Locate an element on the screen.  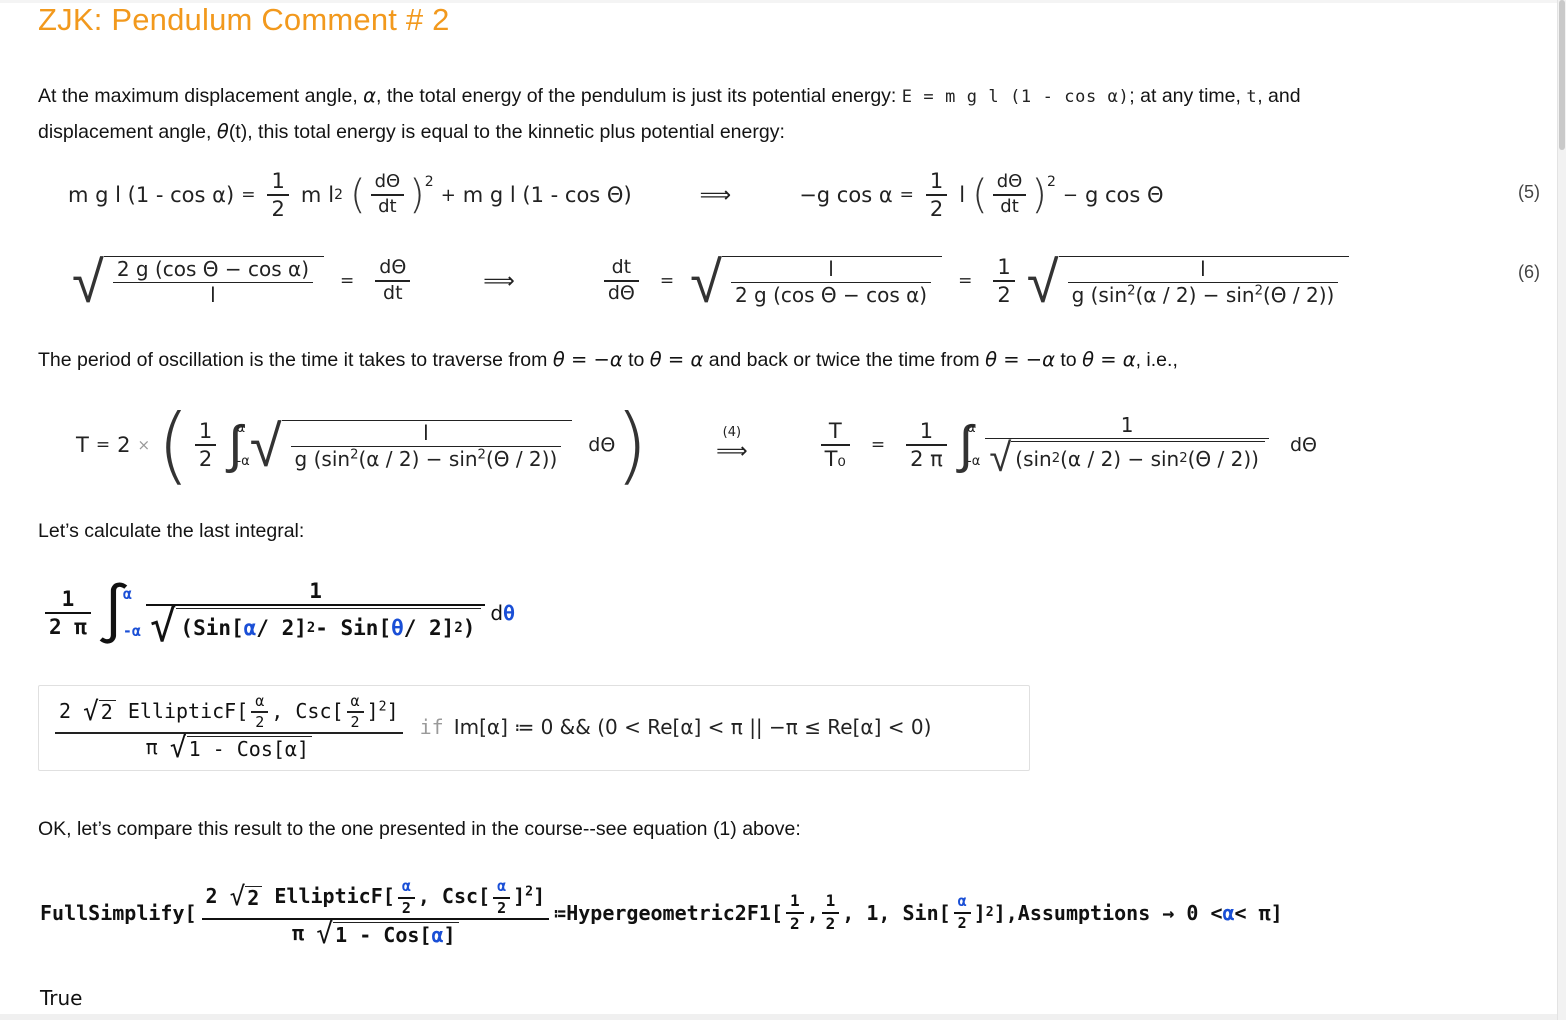
eq6-sqrt-3: √ l g (sin2(α / 2) − sin2(Θ / 2)) is located at coordinates (1188, 281).